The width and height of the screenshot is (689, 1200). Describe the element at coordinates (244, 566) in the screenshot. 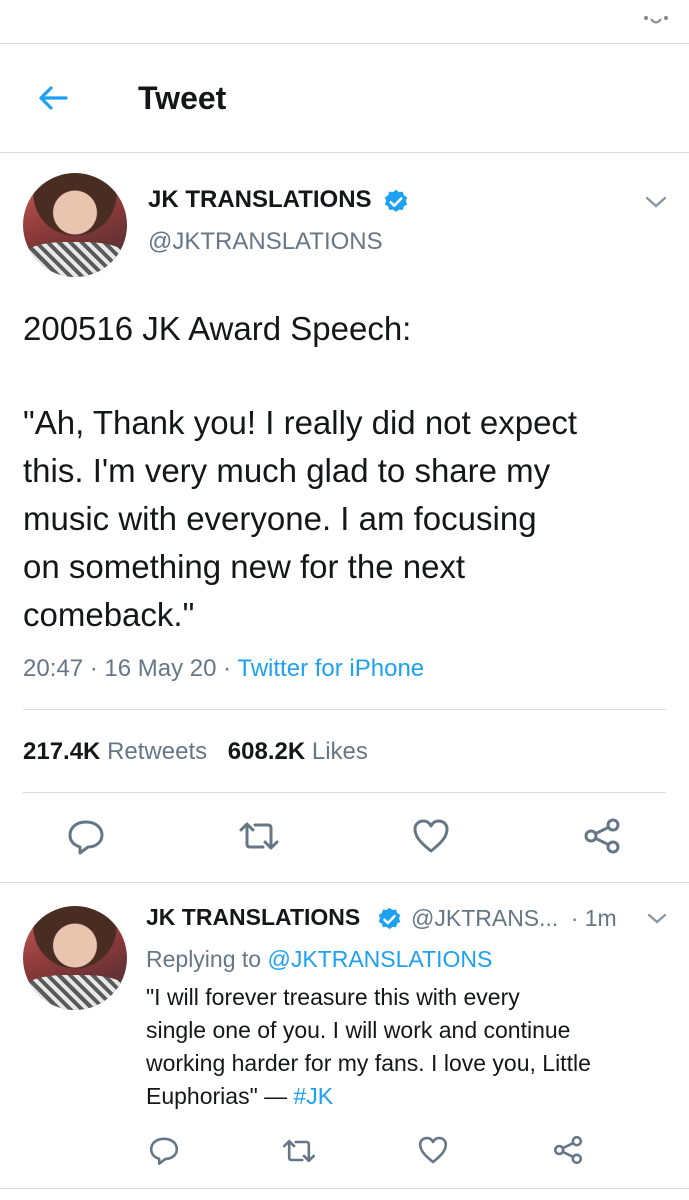

I see `tweet-text-line: on something new for the next` at that location.